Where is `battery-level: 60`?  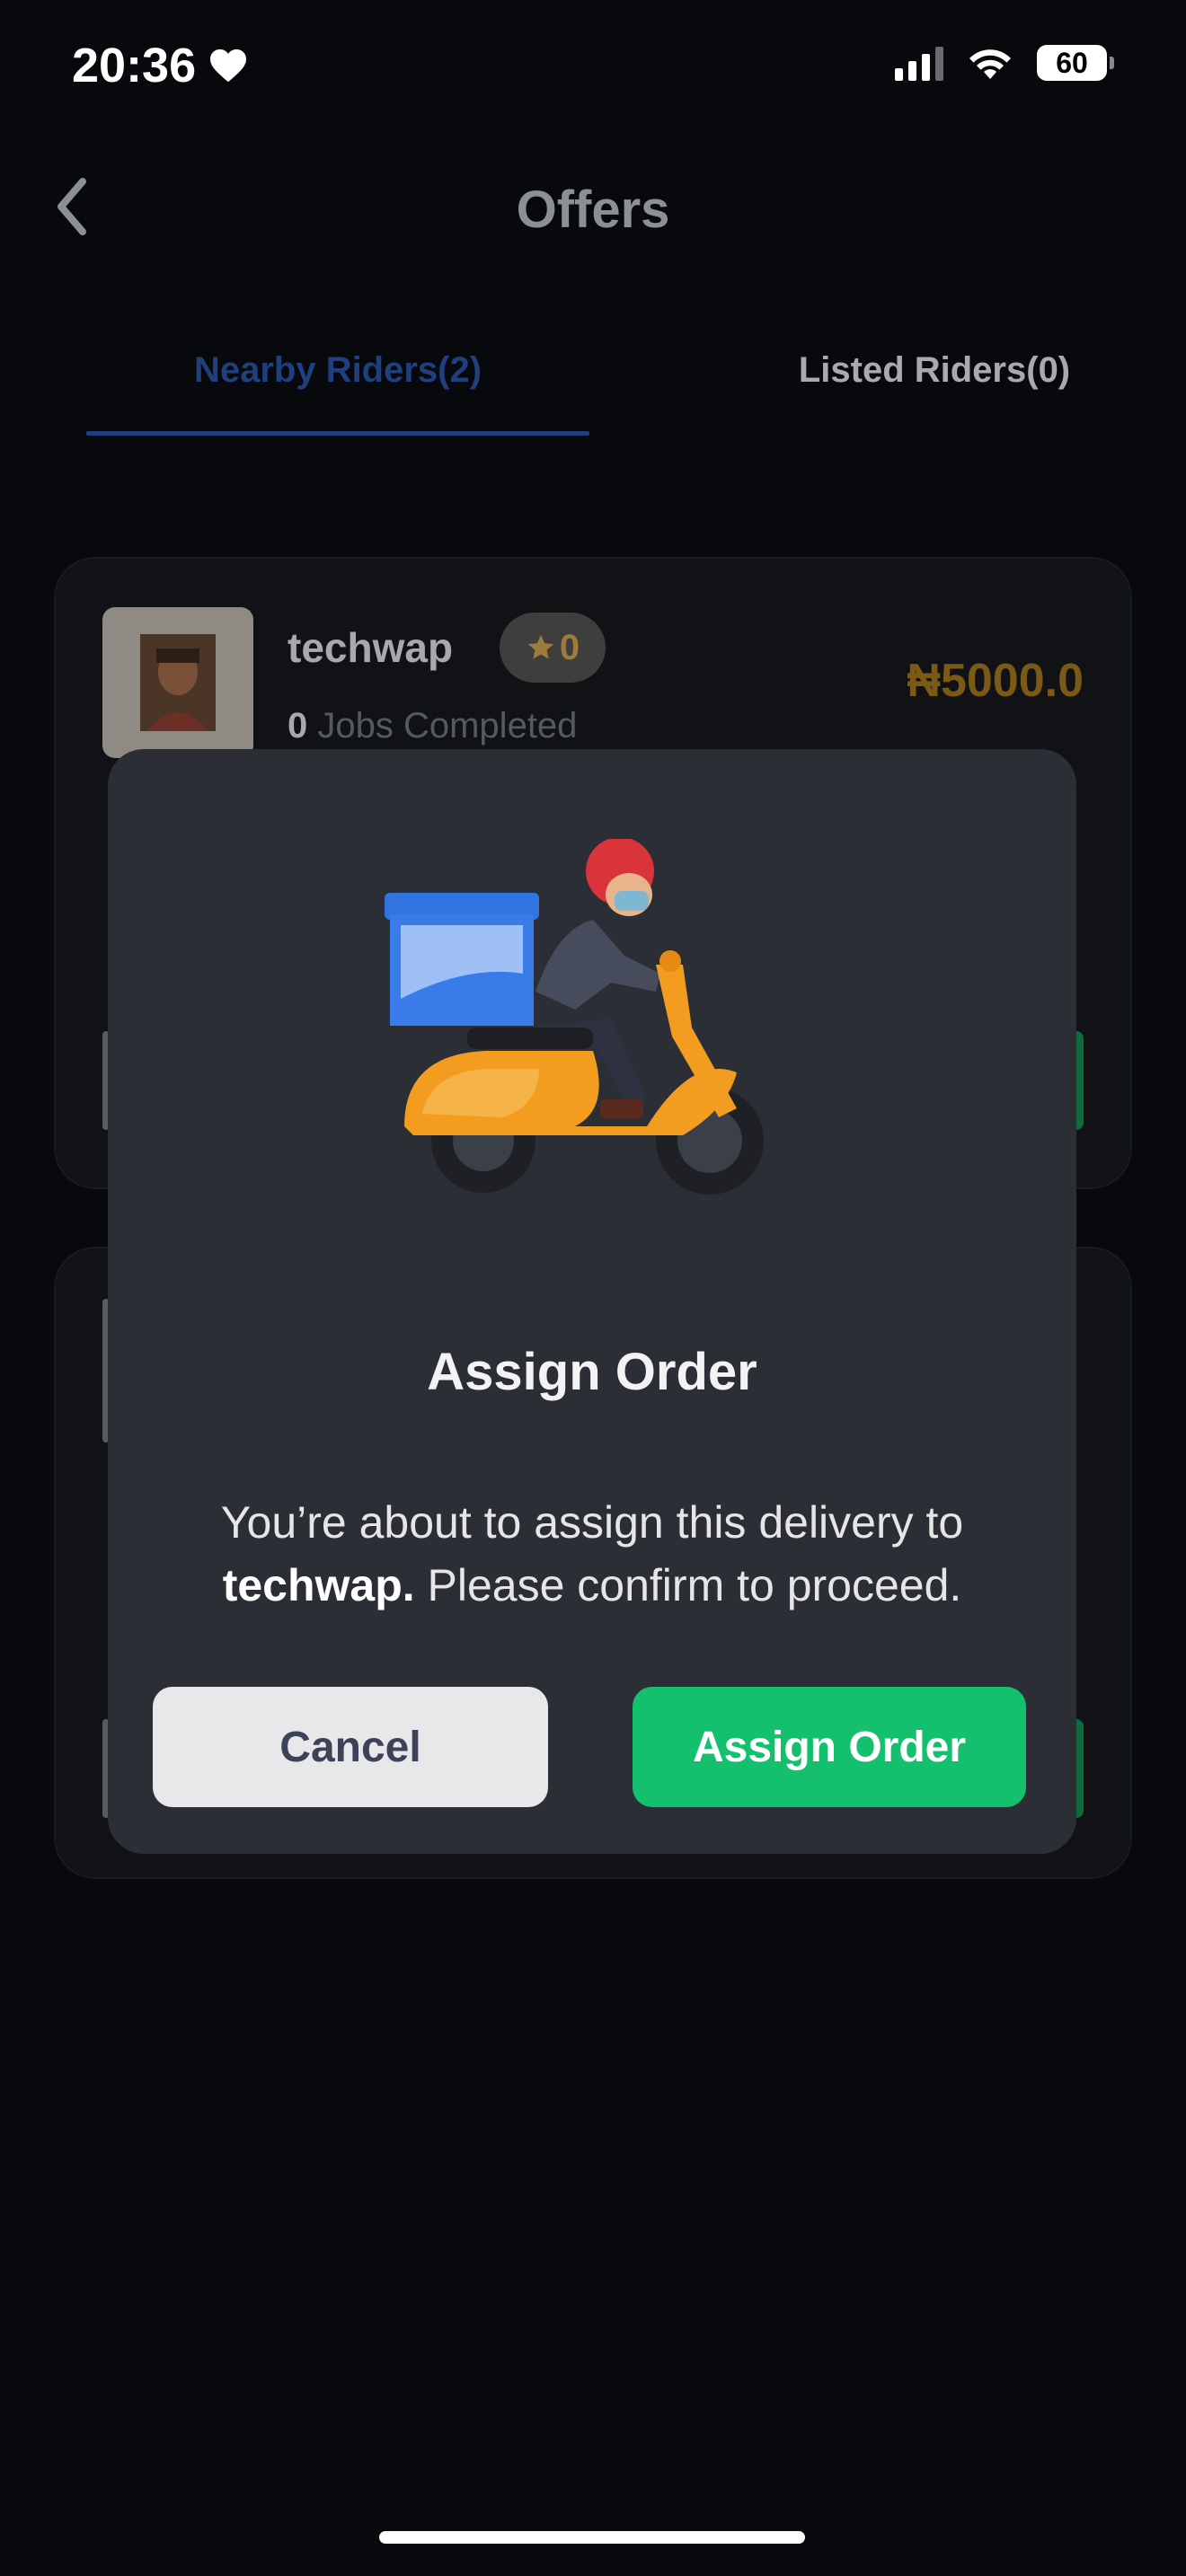
battery-level: 60 is located at coordinates (1072, 62).